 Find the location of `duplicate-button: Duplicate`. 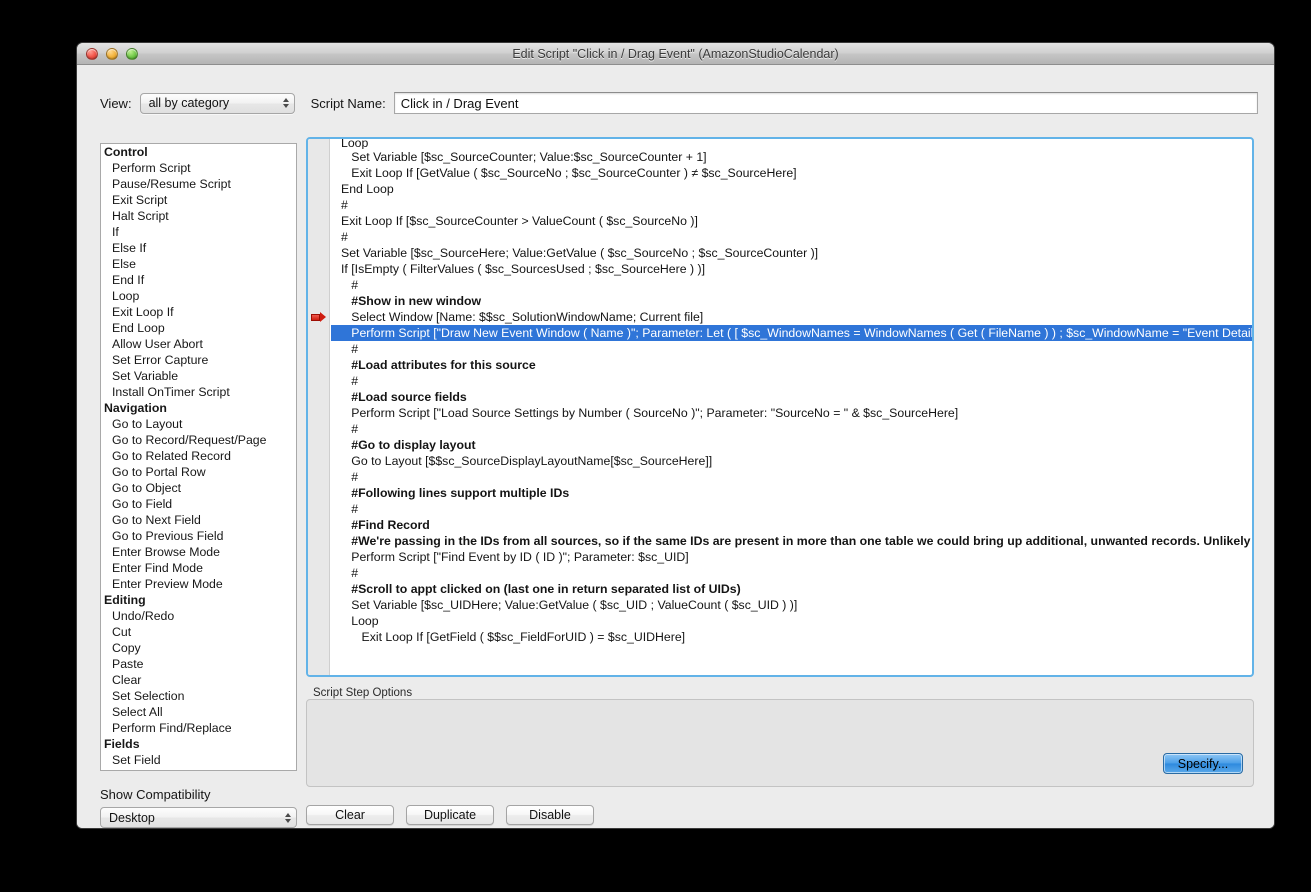

duplicate-button: Duplicate is located at coordinates (450, 815).